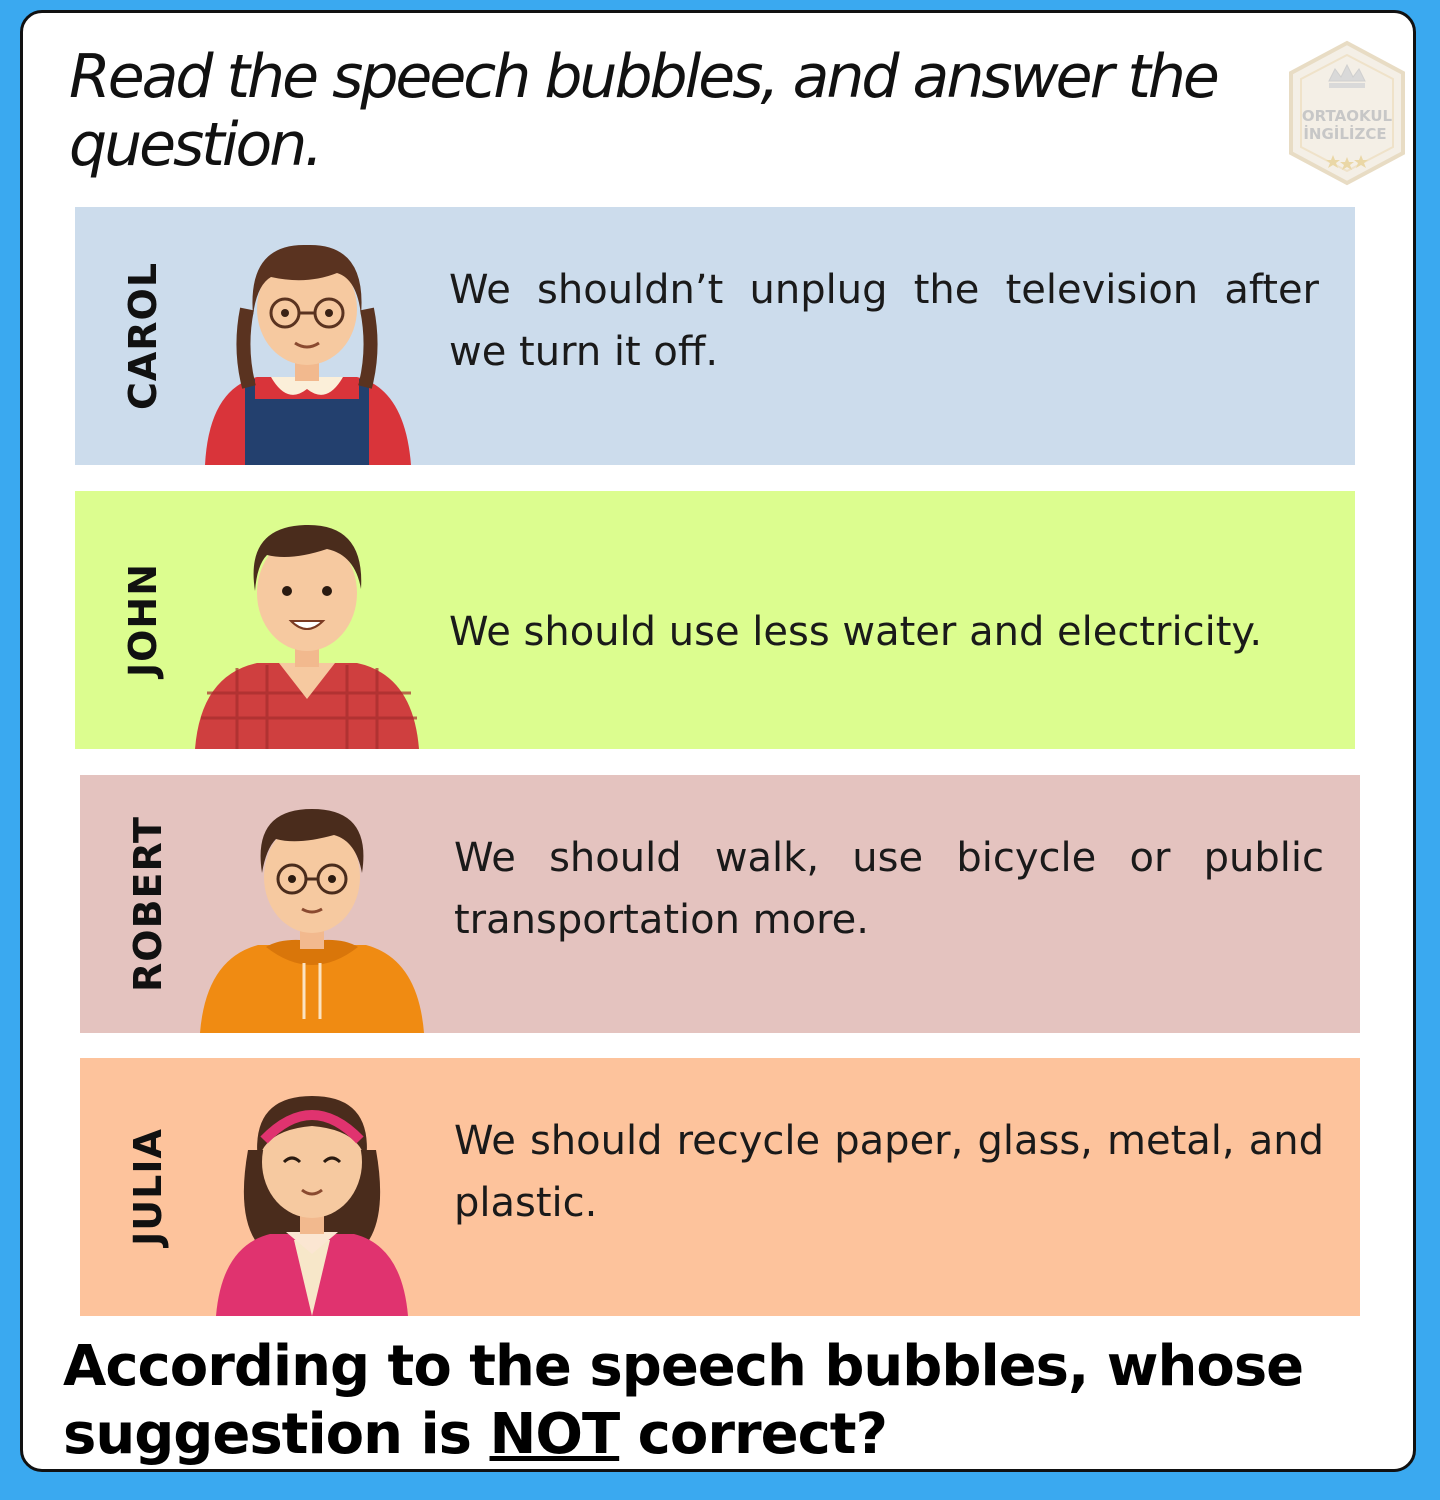 This screenshot has width=1440, height=1500. Describe the element at coordinates (143, 620) in the screenshot. I see `speaker-name: JOHN` at that location.